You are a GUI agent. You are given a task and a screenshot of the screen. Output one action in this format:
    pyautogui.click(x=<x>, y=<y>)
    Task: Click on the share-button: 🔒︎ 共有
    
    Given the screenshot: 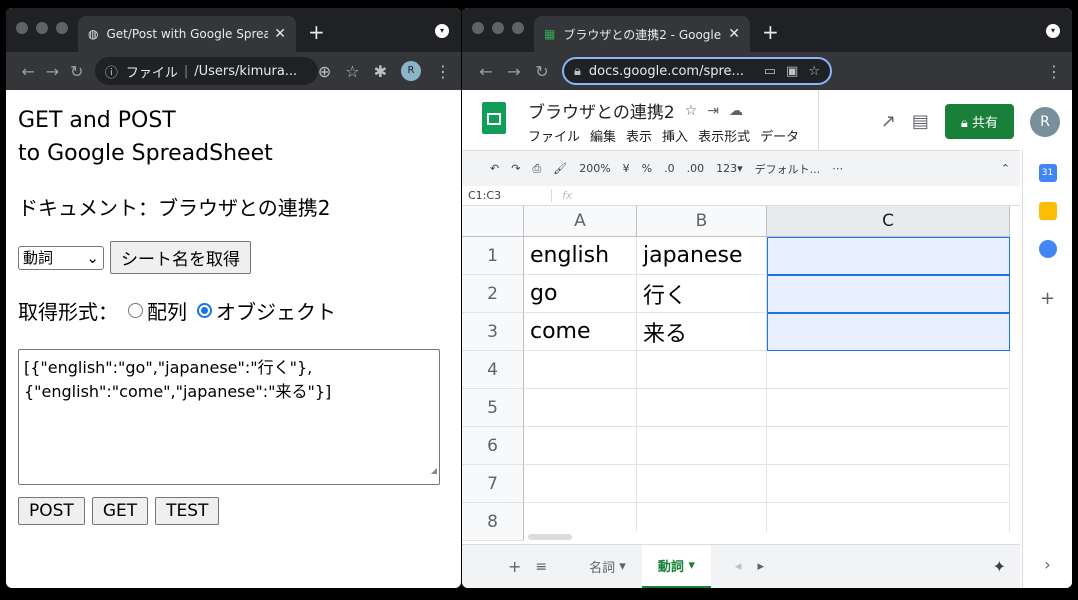 What is the action you would take?
    pyautogui.click(x=979, y=121)
    